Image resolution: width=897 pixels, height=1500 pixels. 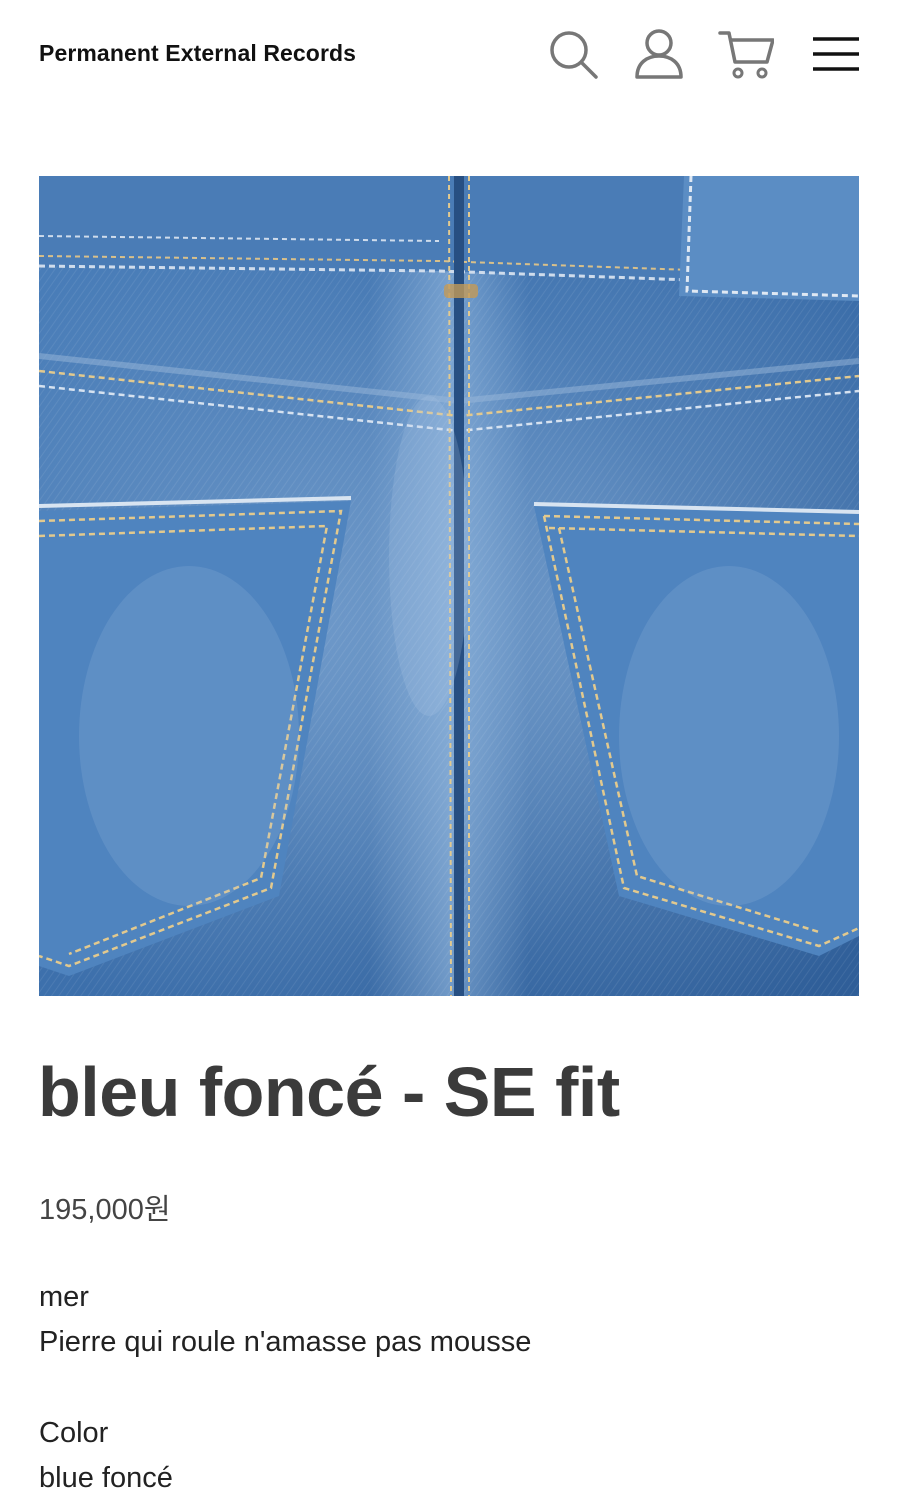 What do you see at coordinates (836, 54) in the screenshot?
I see `menu-icon` at bounding box center [836, 54].